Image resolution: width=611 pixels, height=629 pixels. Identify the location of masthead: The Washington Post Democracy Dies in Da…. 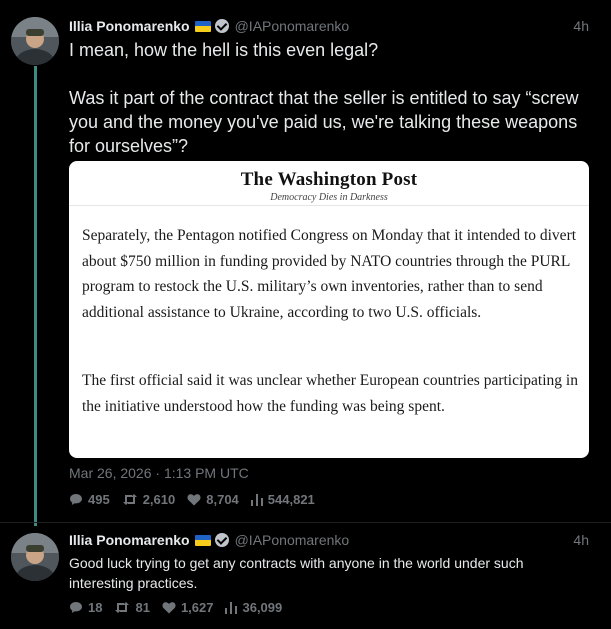
(329, 186).